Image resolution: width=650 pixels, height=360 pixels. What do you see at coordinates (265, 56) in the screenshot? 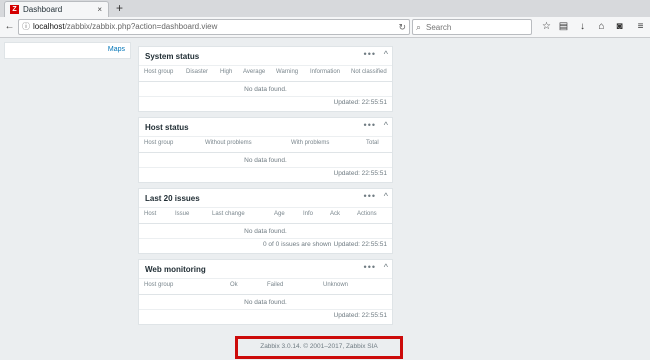
I see `widget-header: System status ••• ^` at bounding box center [265, 56].